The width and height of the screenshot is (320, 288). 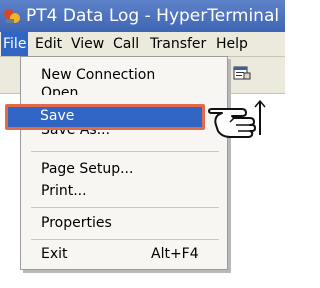 What do you see at coordinates (54, 254) in the screenshot?
I see `menu-item-exit: Exit` at bounding box center [54, 254].